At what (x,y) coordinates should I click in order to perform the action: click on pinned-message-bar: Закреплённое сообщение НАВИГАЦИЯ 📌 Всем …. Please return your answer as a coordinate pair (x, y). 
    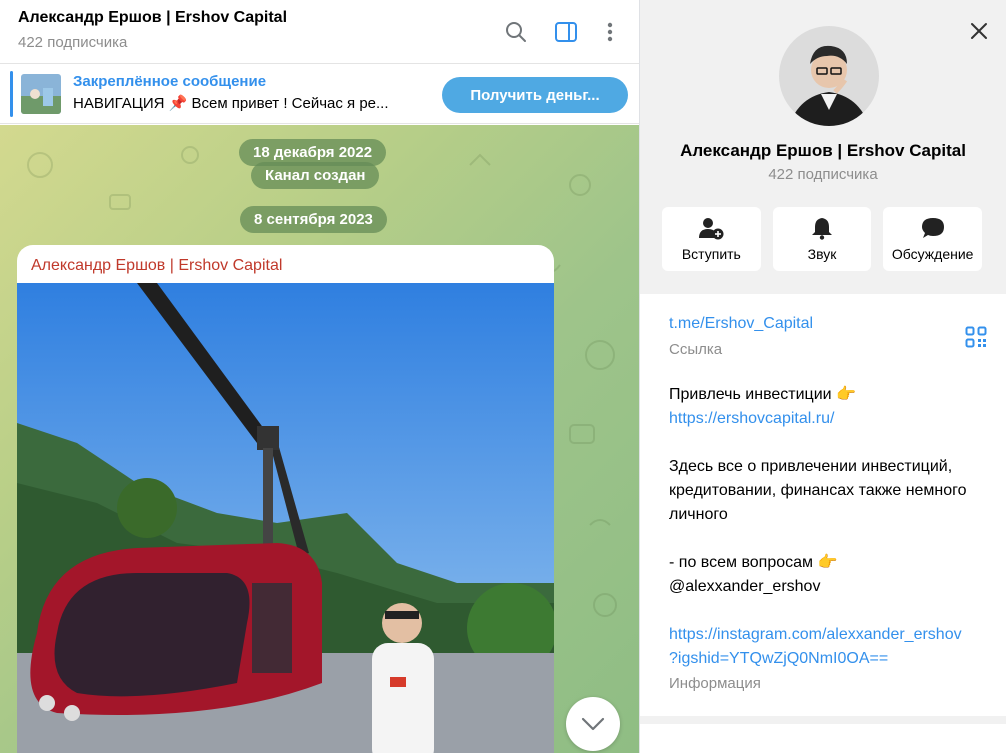
    Looking at the image, I should click on (319, 94).